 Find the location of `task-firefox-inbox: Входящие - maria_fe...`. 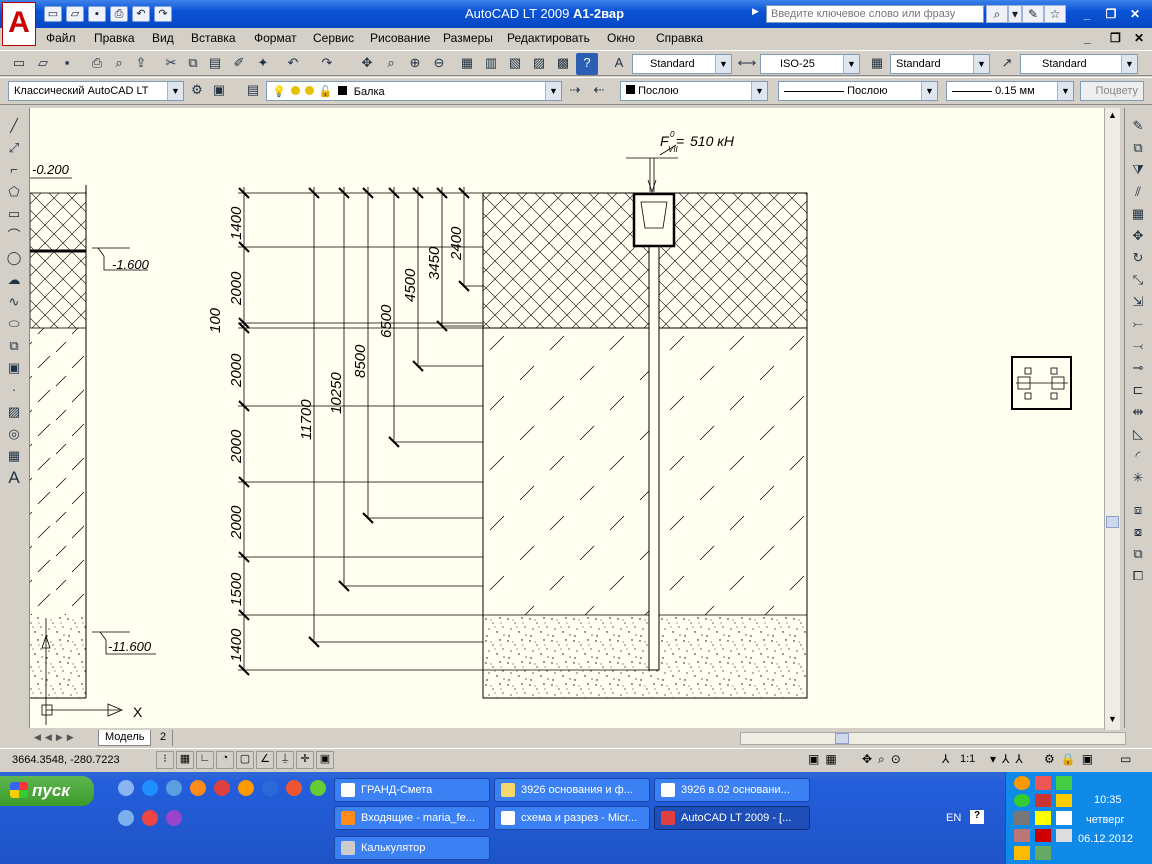

task-firefox-inbox: Входящие - maria_fe... is located at coordinates (412, 818).